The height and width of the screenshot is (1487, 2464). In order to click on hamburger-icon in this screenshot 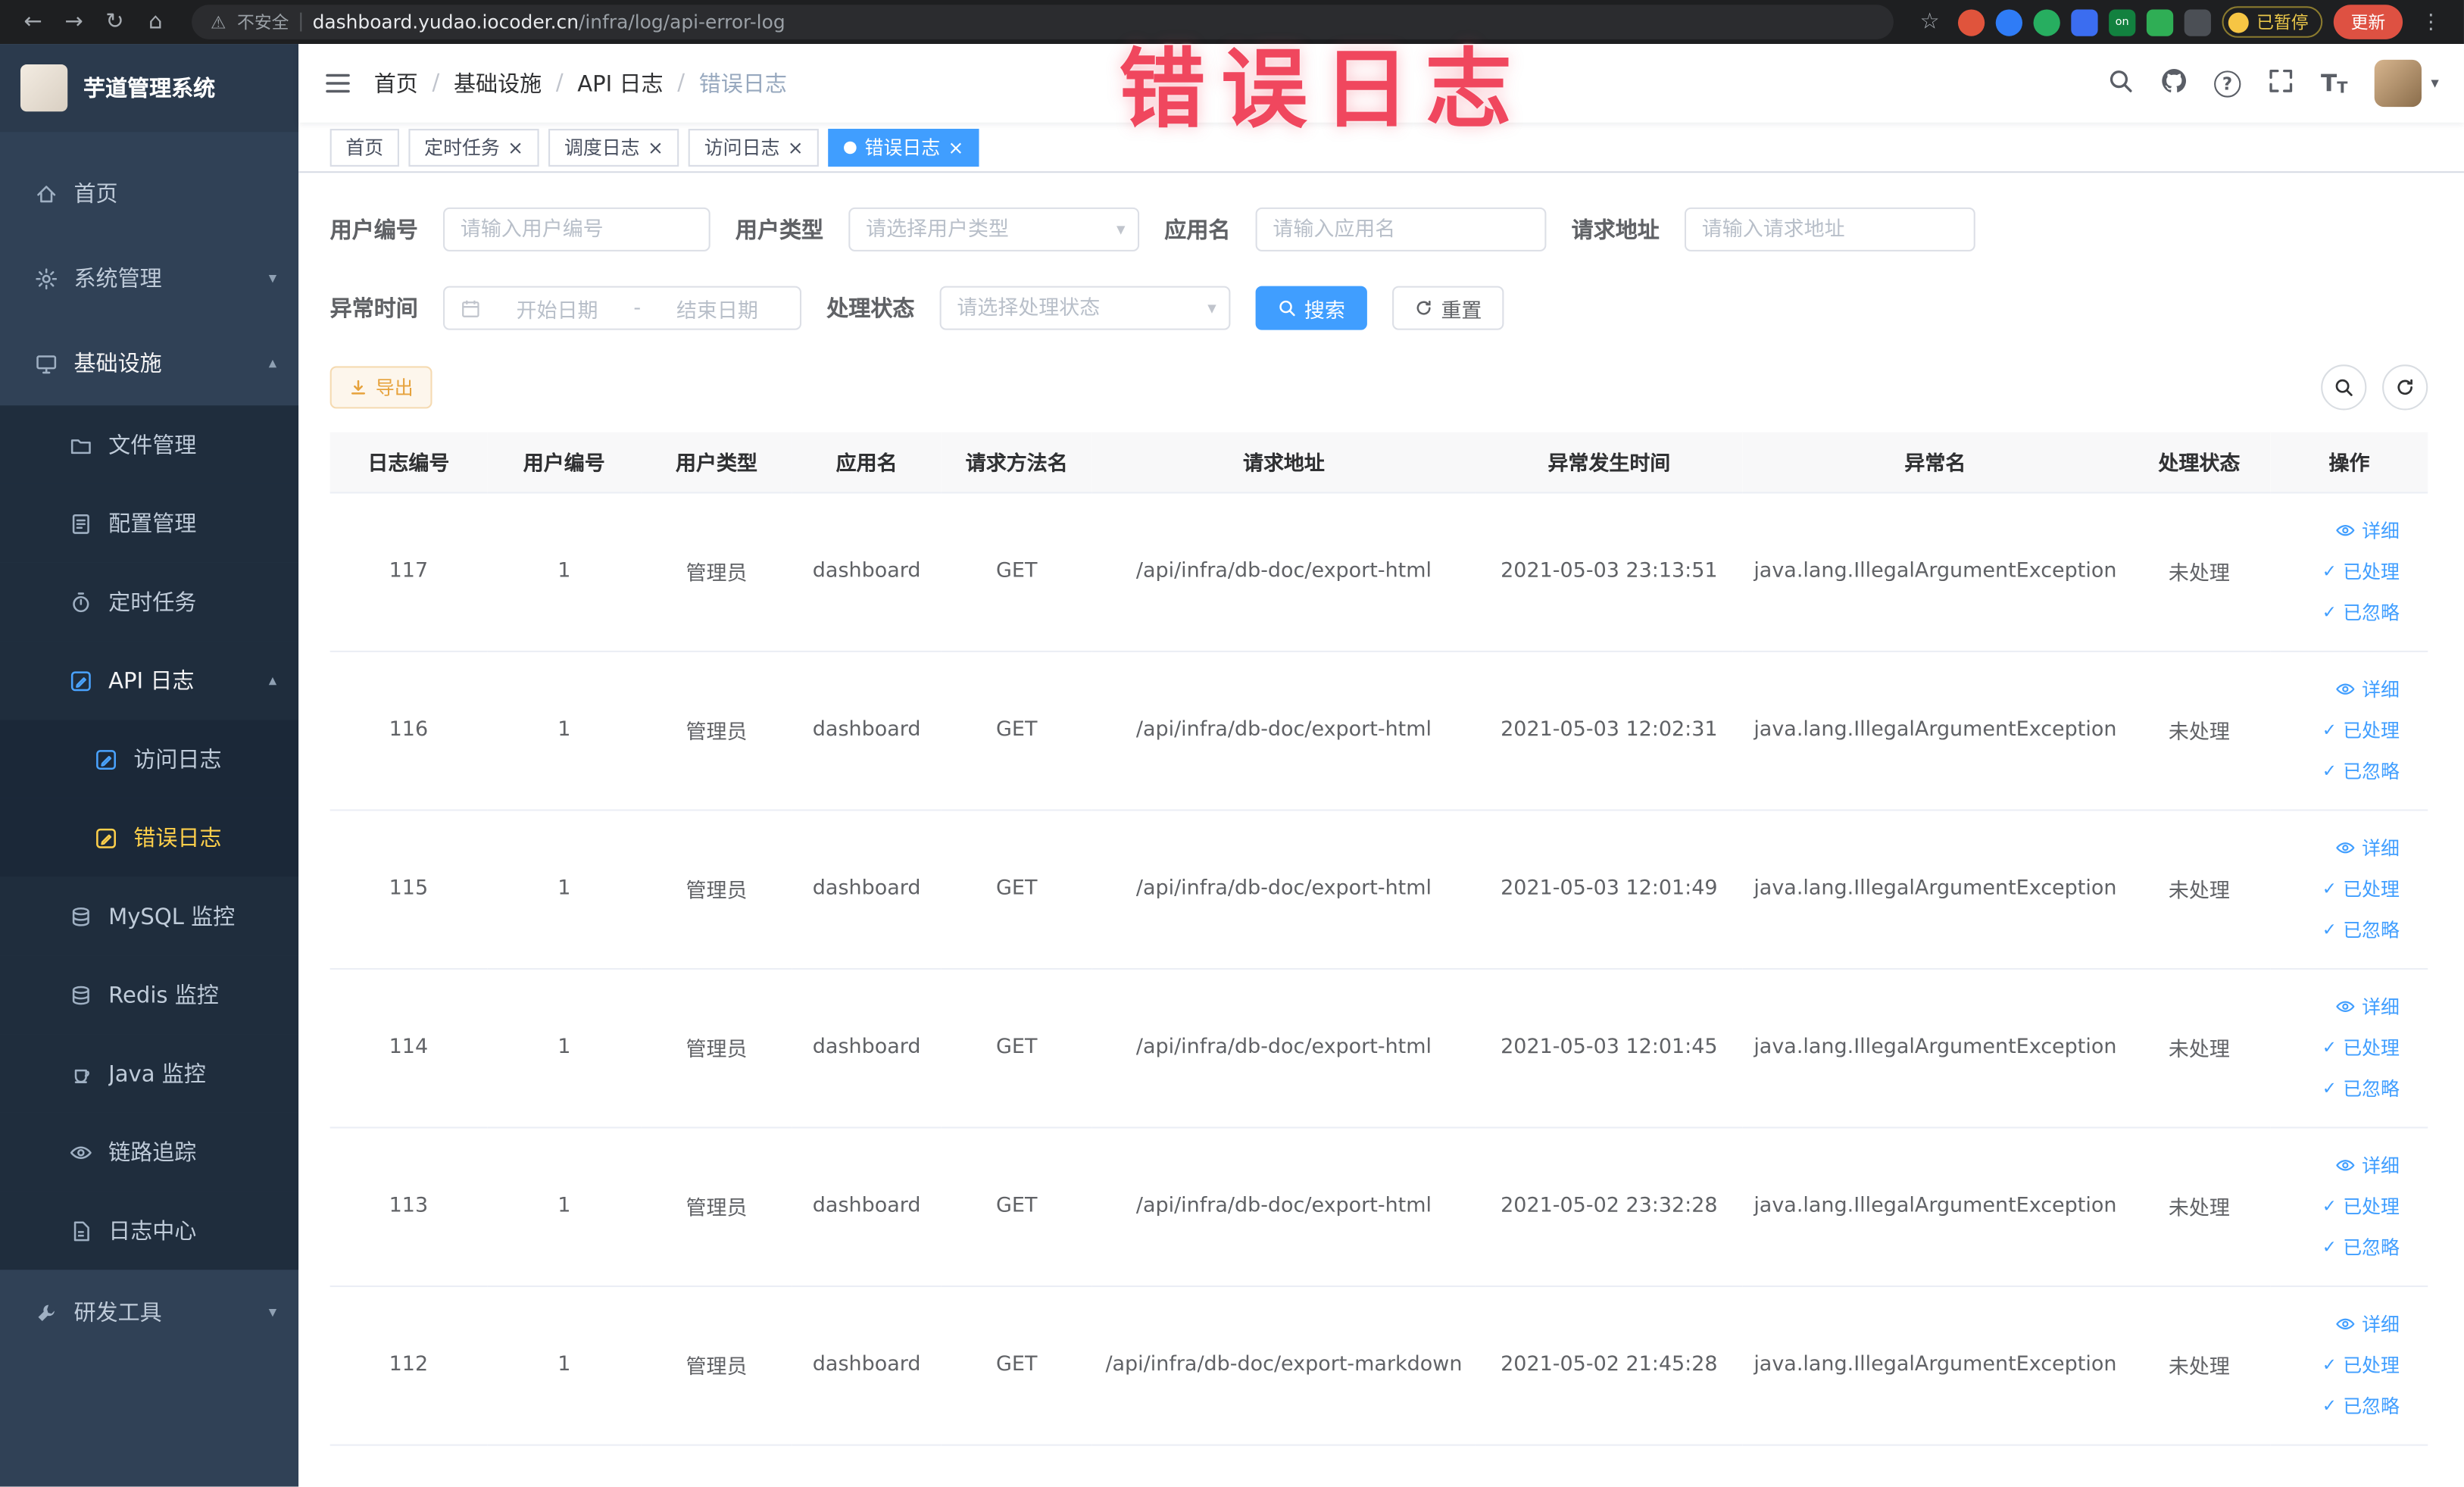, I will do `click(337, 83)`.